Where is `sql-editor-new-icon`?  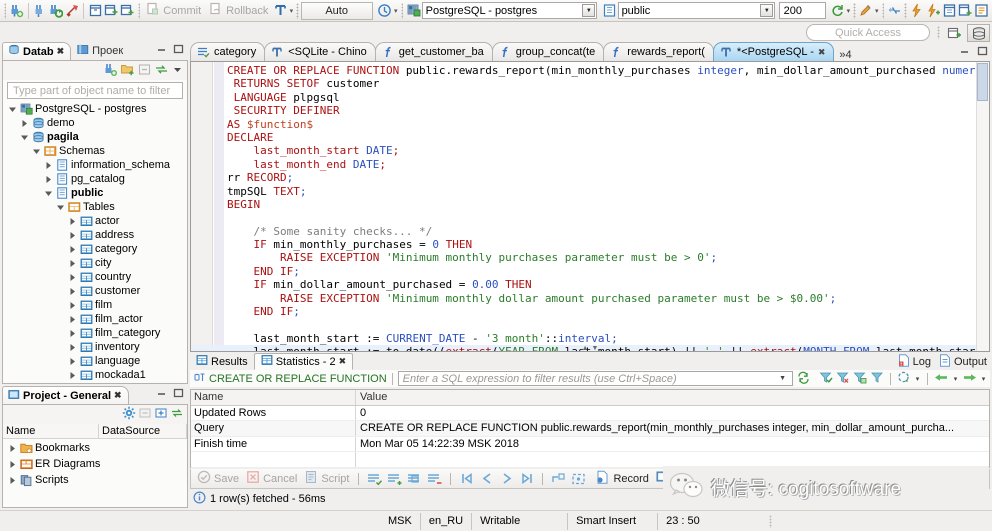 sql-editor-new-icon is located at coordinates (95, 10).